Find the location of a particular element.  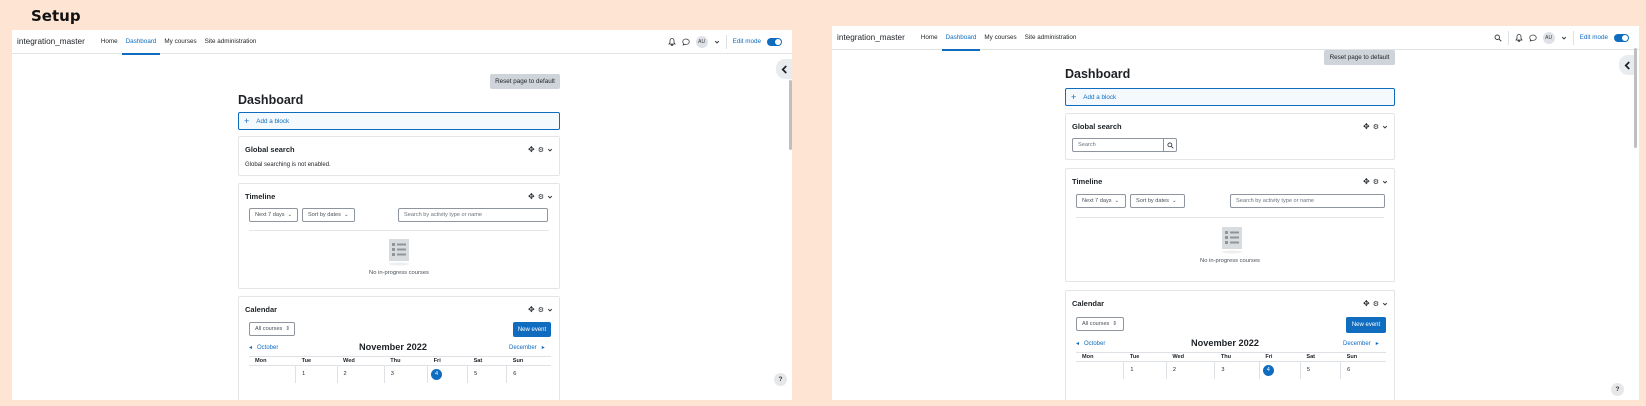

weekday-header: Fri is located at coordinates (1280, 357).